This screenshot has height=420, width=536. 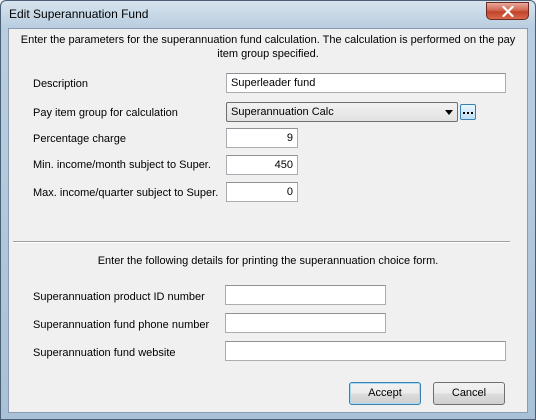 What do you see at coordinates (121, 325) in the screenshot?
I see `fund-phone-label: Superannuation fund phone number` at bounding box center [121, 325].